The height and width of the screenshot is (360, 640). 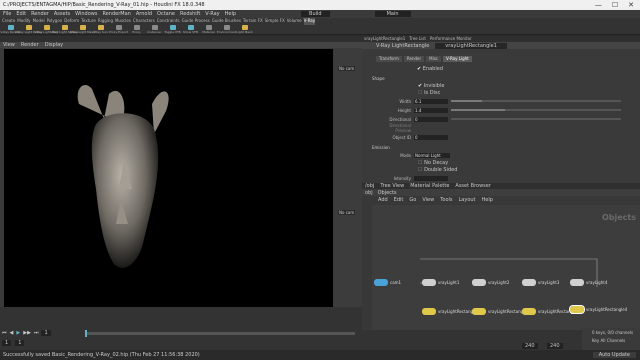 What do you see at coordinates (55, 21) in the screenshot?
I see `shelf-tab: Polygon` at bounding box center [55, 21].